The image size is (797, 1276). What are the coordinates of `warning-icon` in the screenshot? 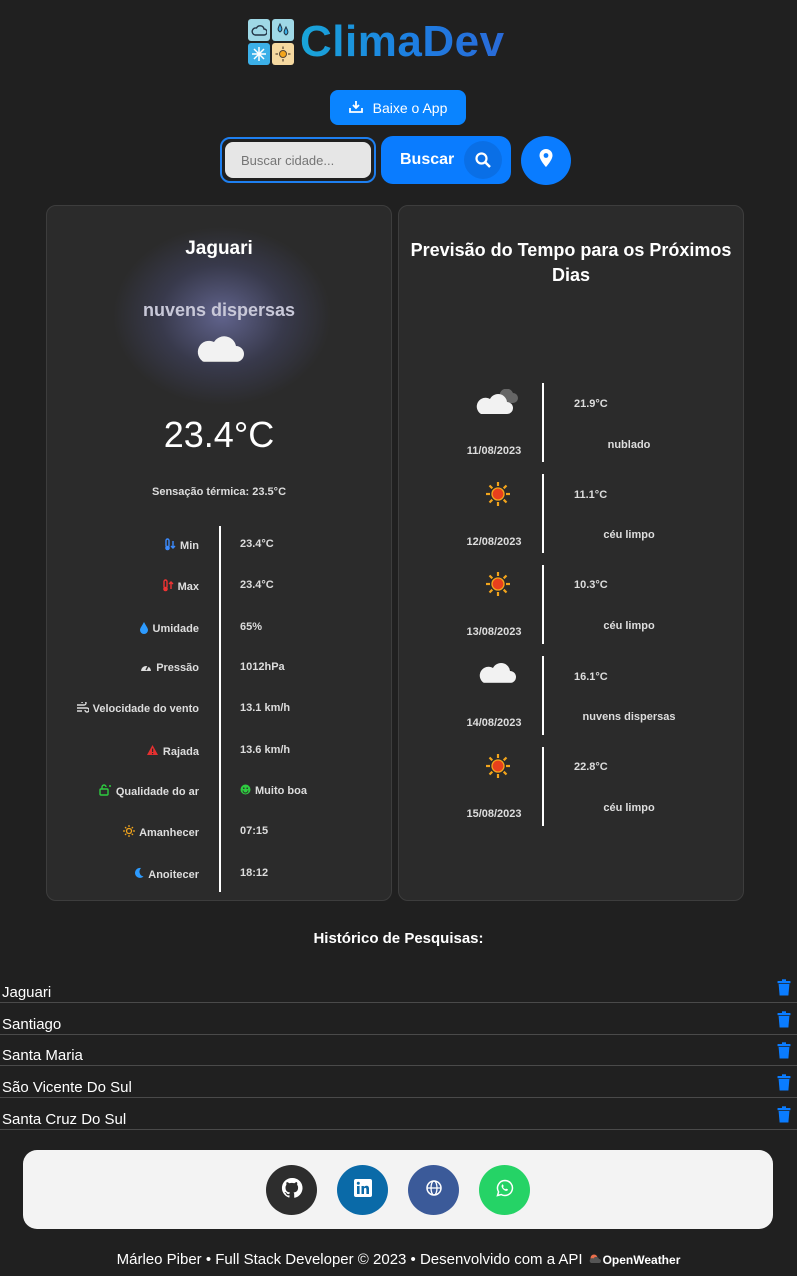 It's located at (152, 751).